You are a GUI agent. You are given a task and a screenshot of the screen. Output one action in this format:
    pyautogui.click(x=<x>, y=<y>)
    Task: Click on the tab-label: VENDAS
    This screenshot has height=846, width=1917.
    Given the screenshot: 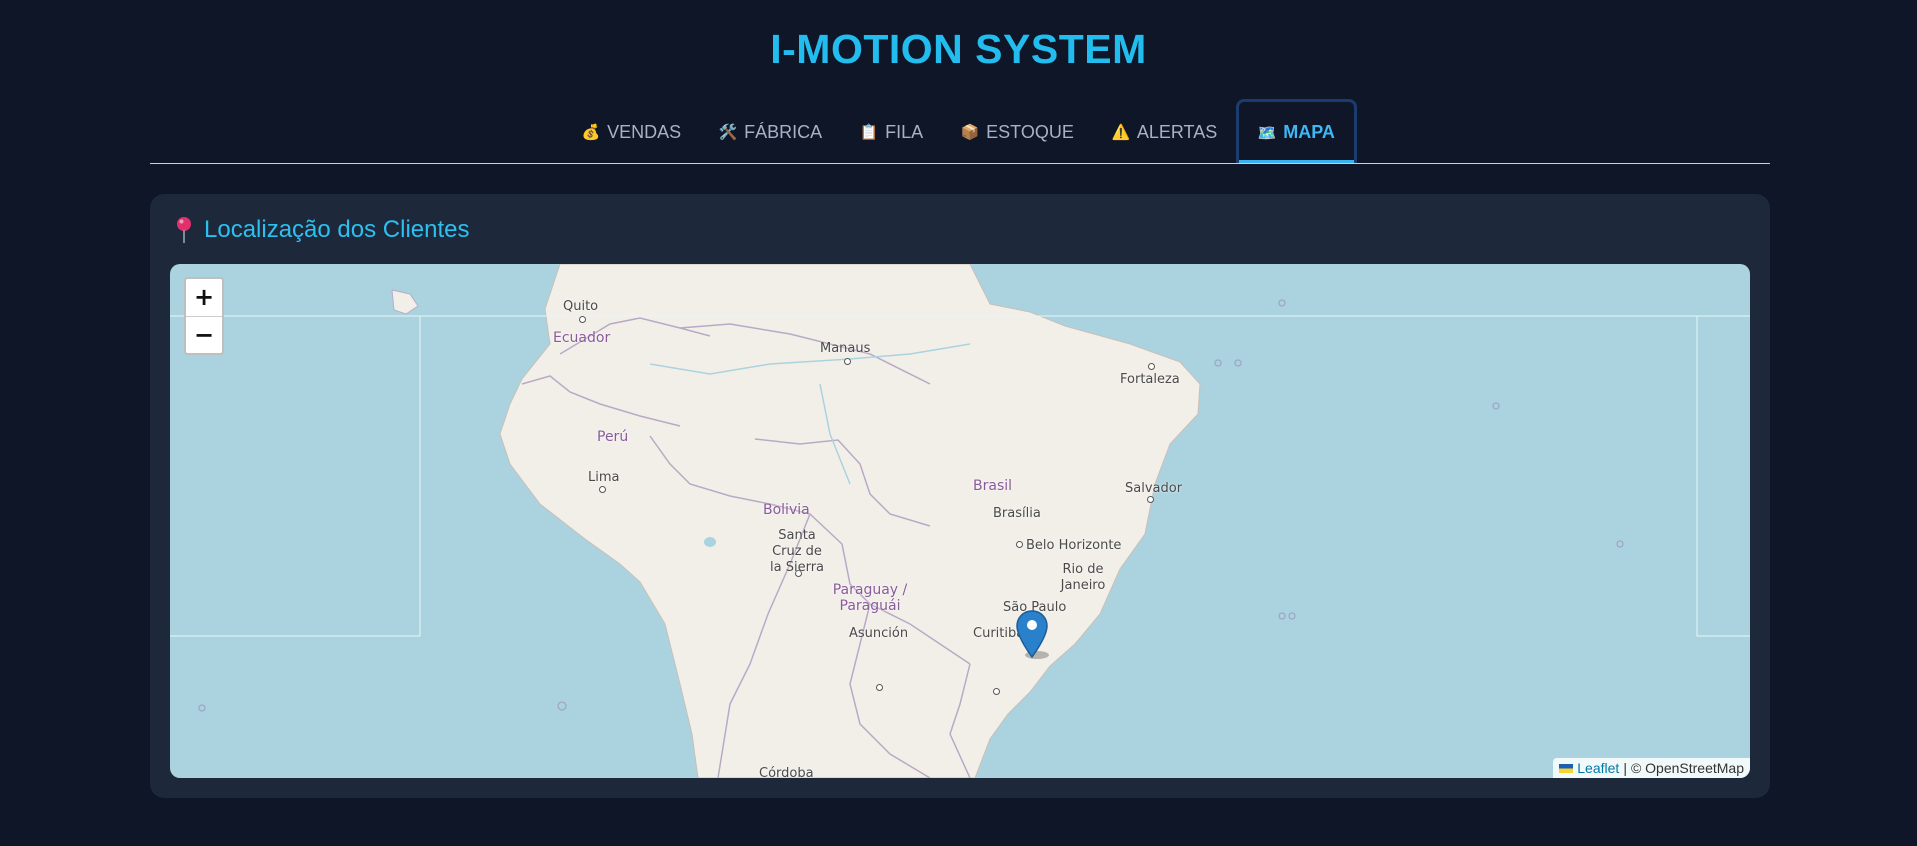 What is the action you would take?
    pyautogui.click(x=644, y=131)
    